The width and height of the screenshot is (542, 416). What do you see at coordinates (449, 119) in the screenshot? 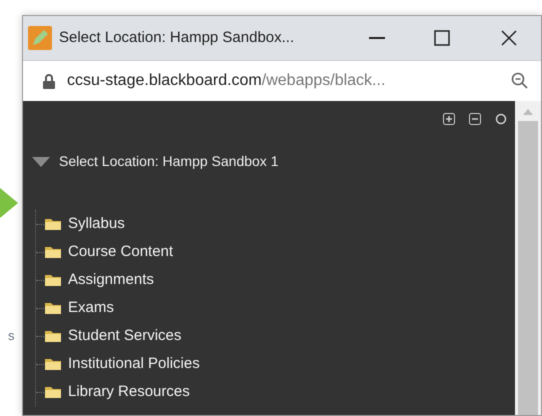
I see `expand-all-icon` at bounding box center [449, 119].